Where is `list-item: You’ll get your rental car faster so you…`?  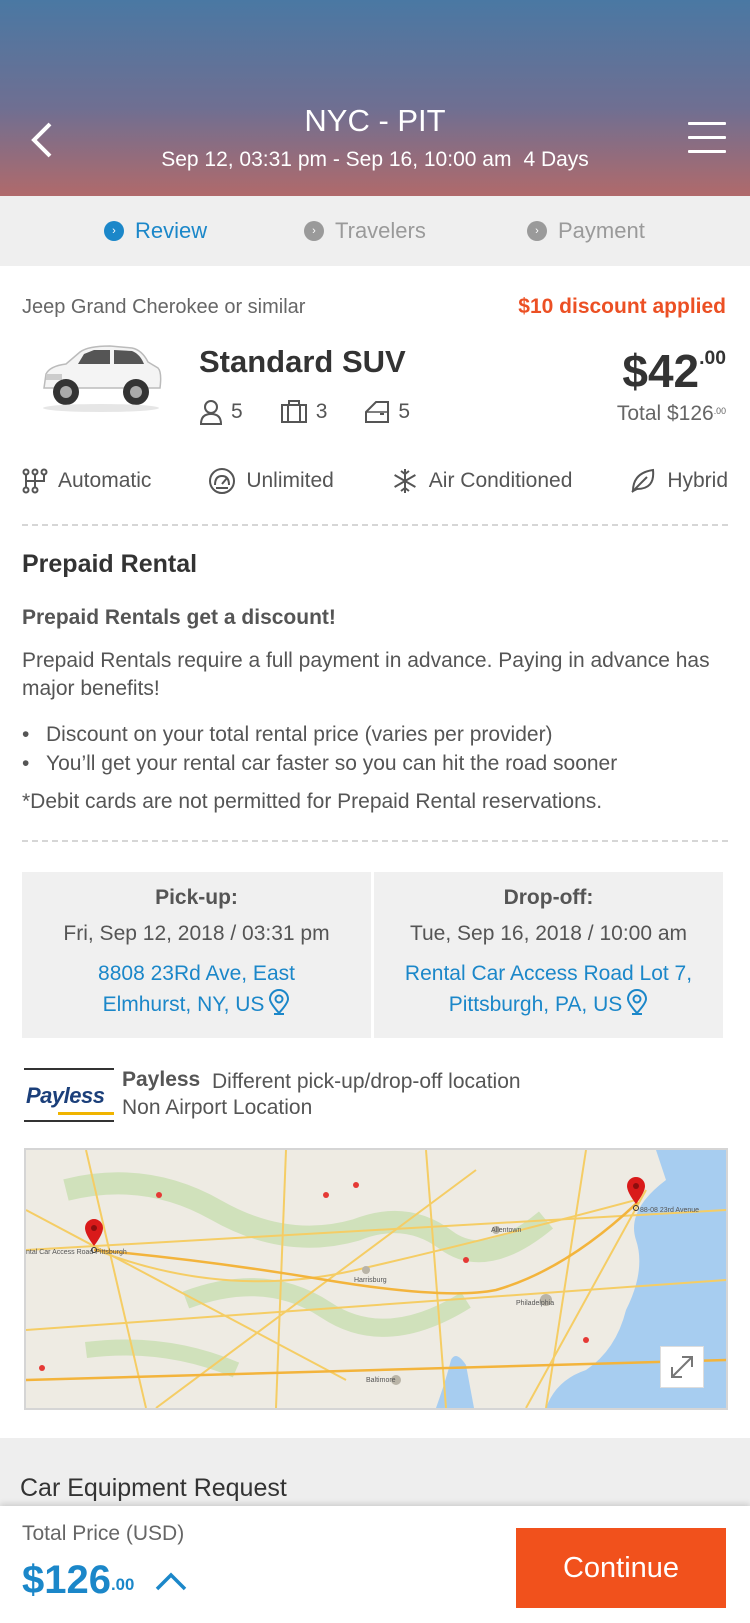 list-item: You’ll get your rental car faster so you… is located at coordinates (319, 763).